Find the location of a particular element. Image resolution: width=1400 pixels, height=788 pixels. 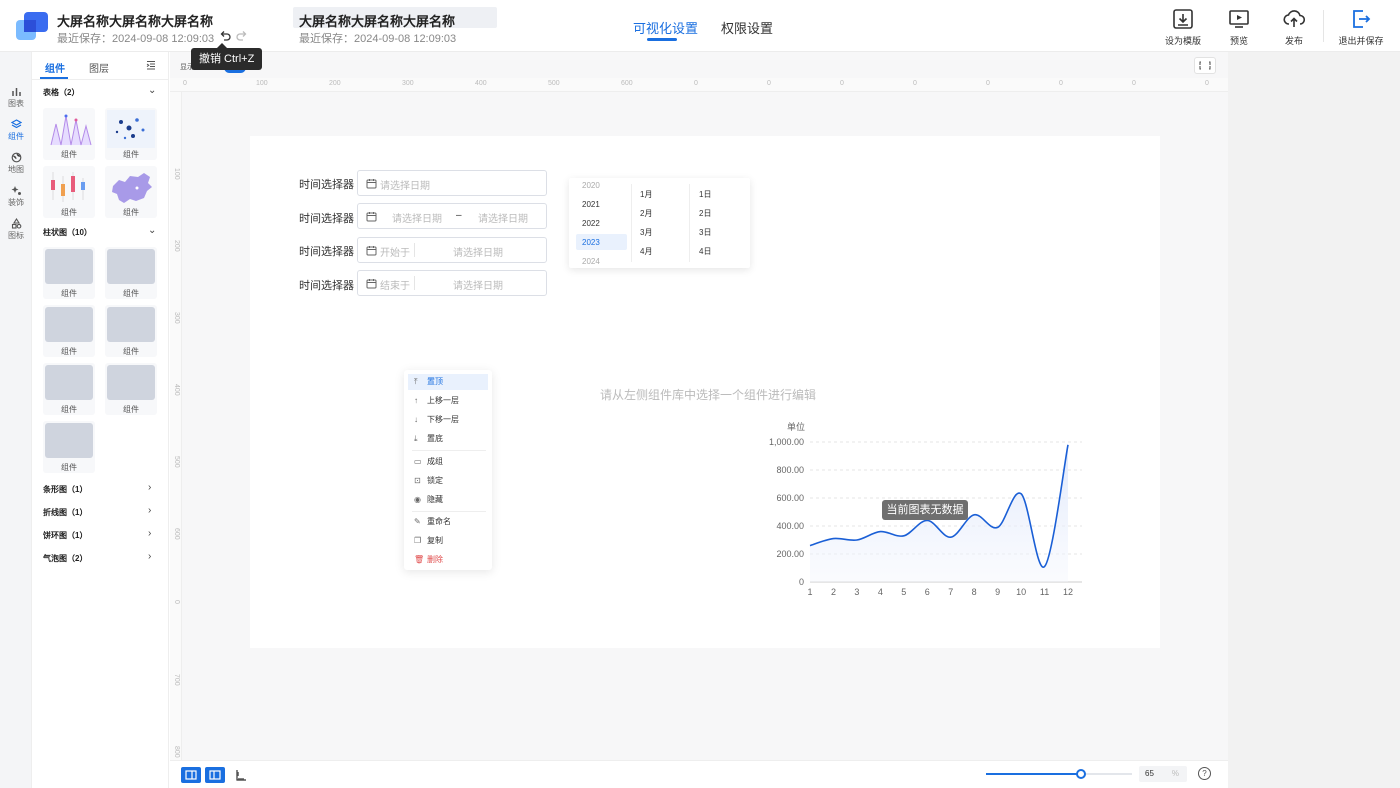

panel-tab-layers: 图层 is located at coordinates (99, 67).